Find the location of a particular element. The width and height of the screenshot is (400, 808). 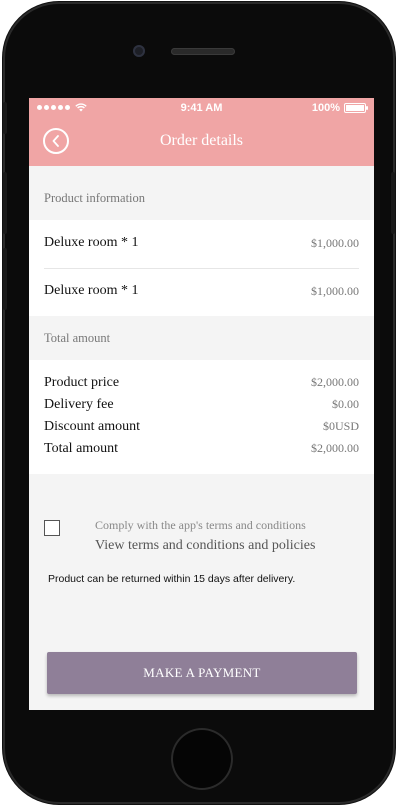

total-line-value: $0.00 is located at coordinates (345, 404).